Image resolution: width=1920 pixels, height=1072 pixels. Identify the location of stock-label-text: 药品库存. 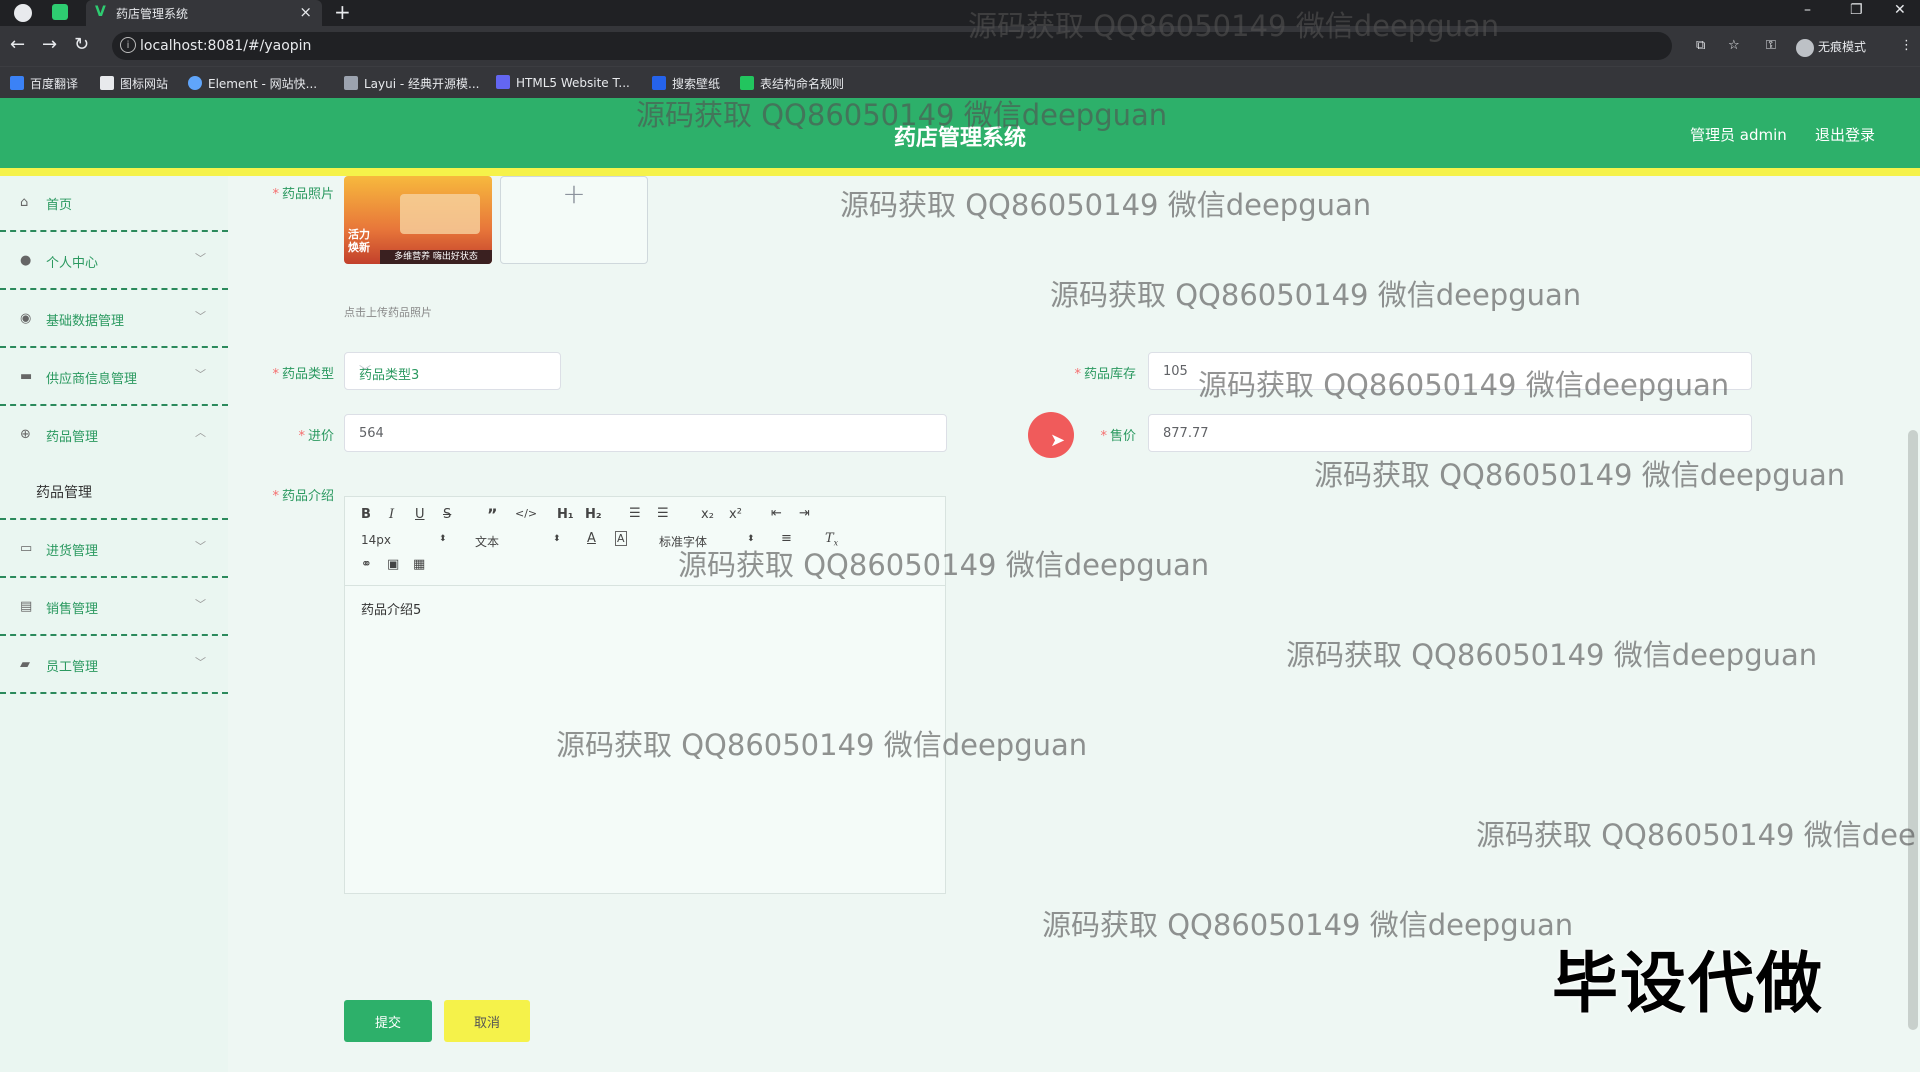
(1109, 374).